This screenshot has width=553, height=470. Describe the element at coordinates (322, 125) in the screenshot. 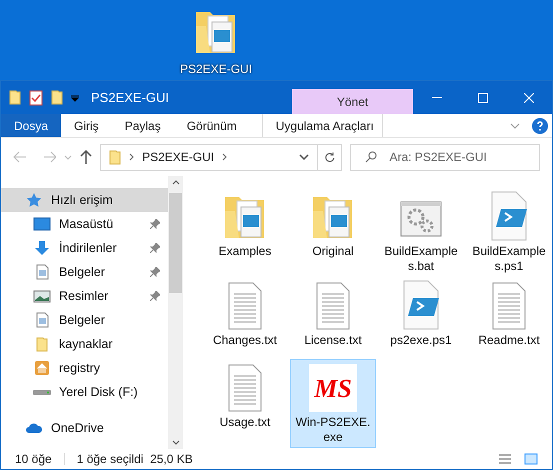

I see `ribbon-tab: Uygulama Araçları` at that location.